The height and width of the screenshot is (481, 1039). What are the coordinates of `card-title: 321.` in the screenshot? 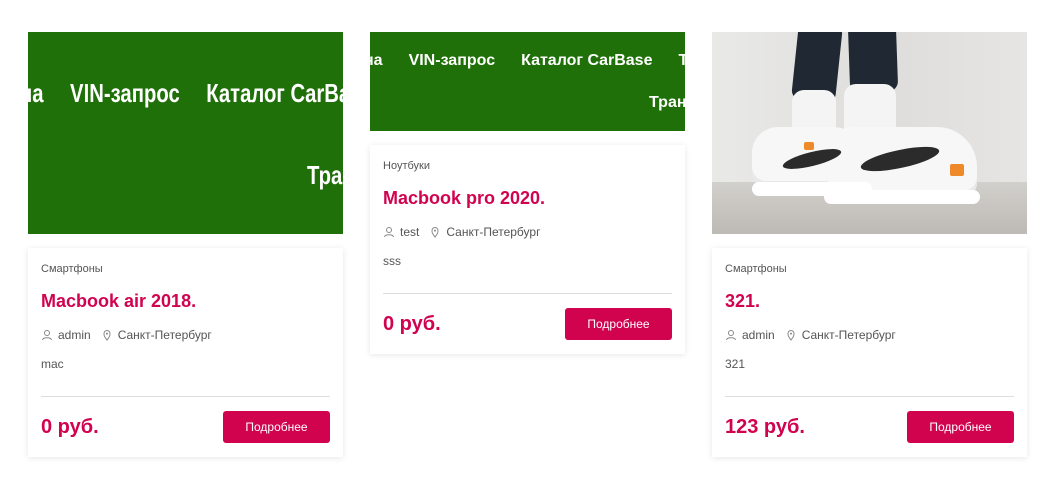 It's located at (869, 301).